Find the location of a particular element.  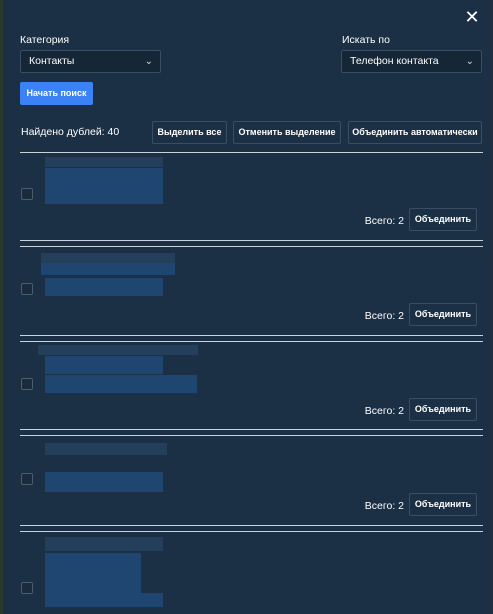

category-select-value: Контакты is located at coordinates (52, 61).